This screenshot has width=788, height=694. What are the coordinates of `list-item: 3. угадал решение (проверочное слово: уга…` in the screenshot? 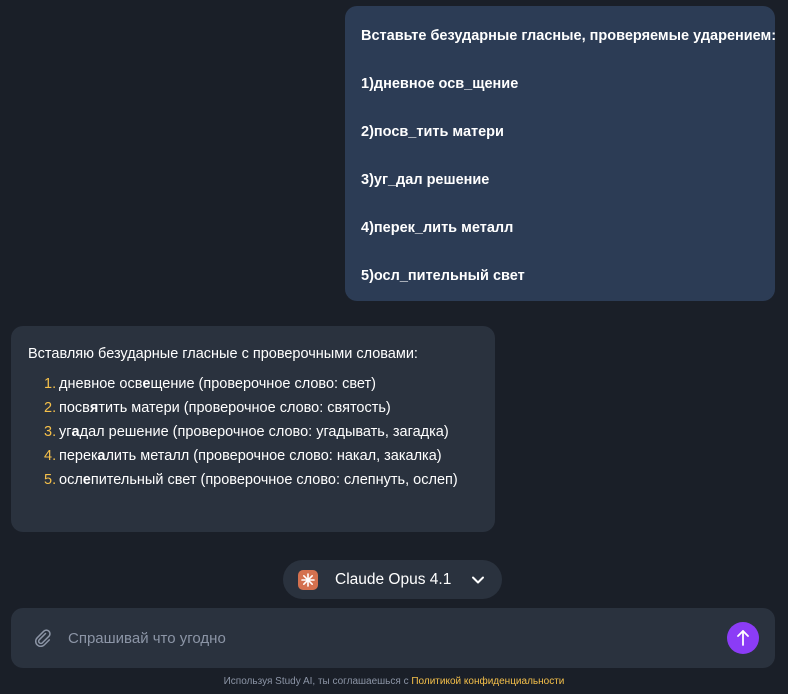 It's located at (261, 434).